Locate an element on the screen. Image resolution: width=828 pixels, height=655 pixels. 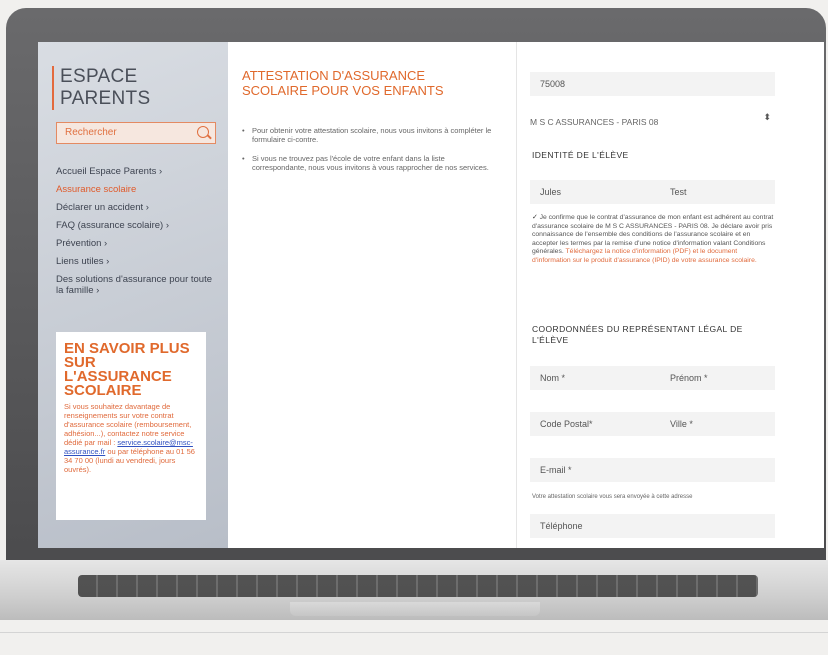
prenom-field: Prénom * is located at coordinates (689, 378).